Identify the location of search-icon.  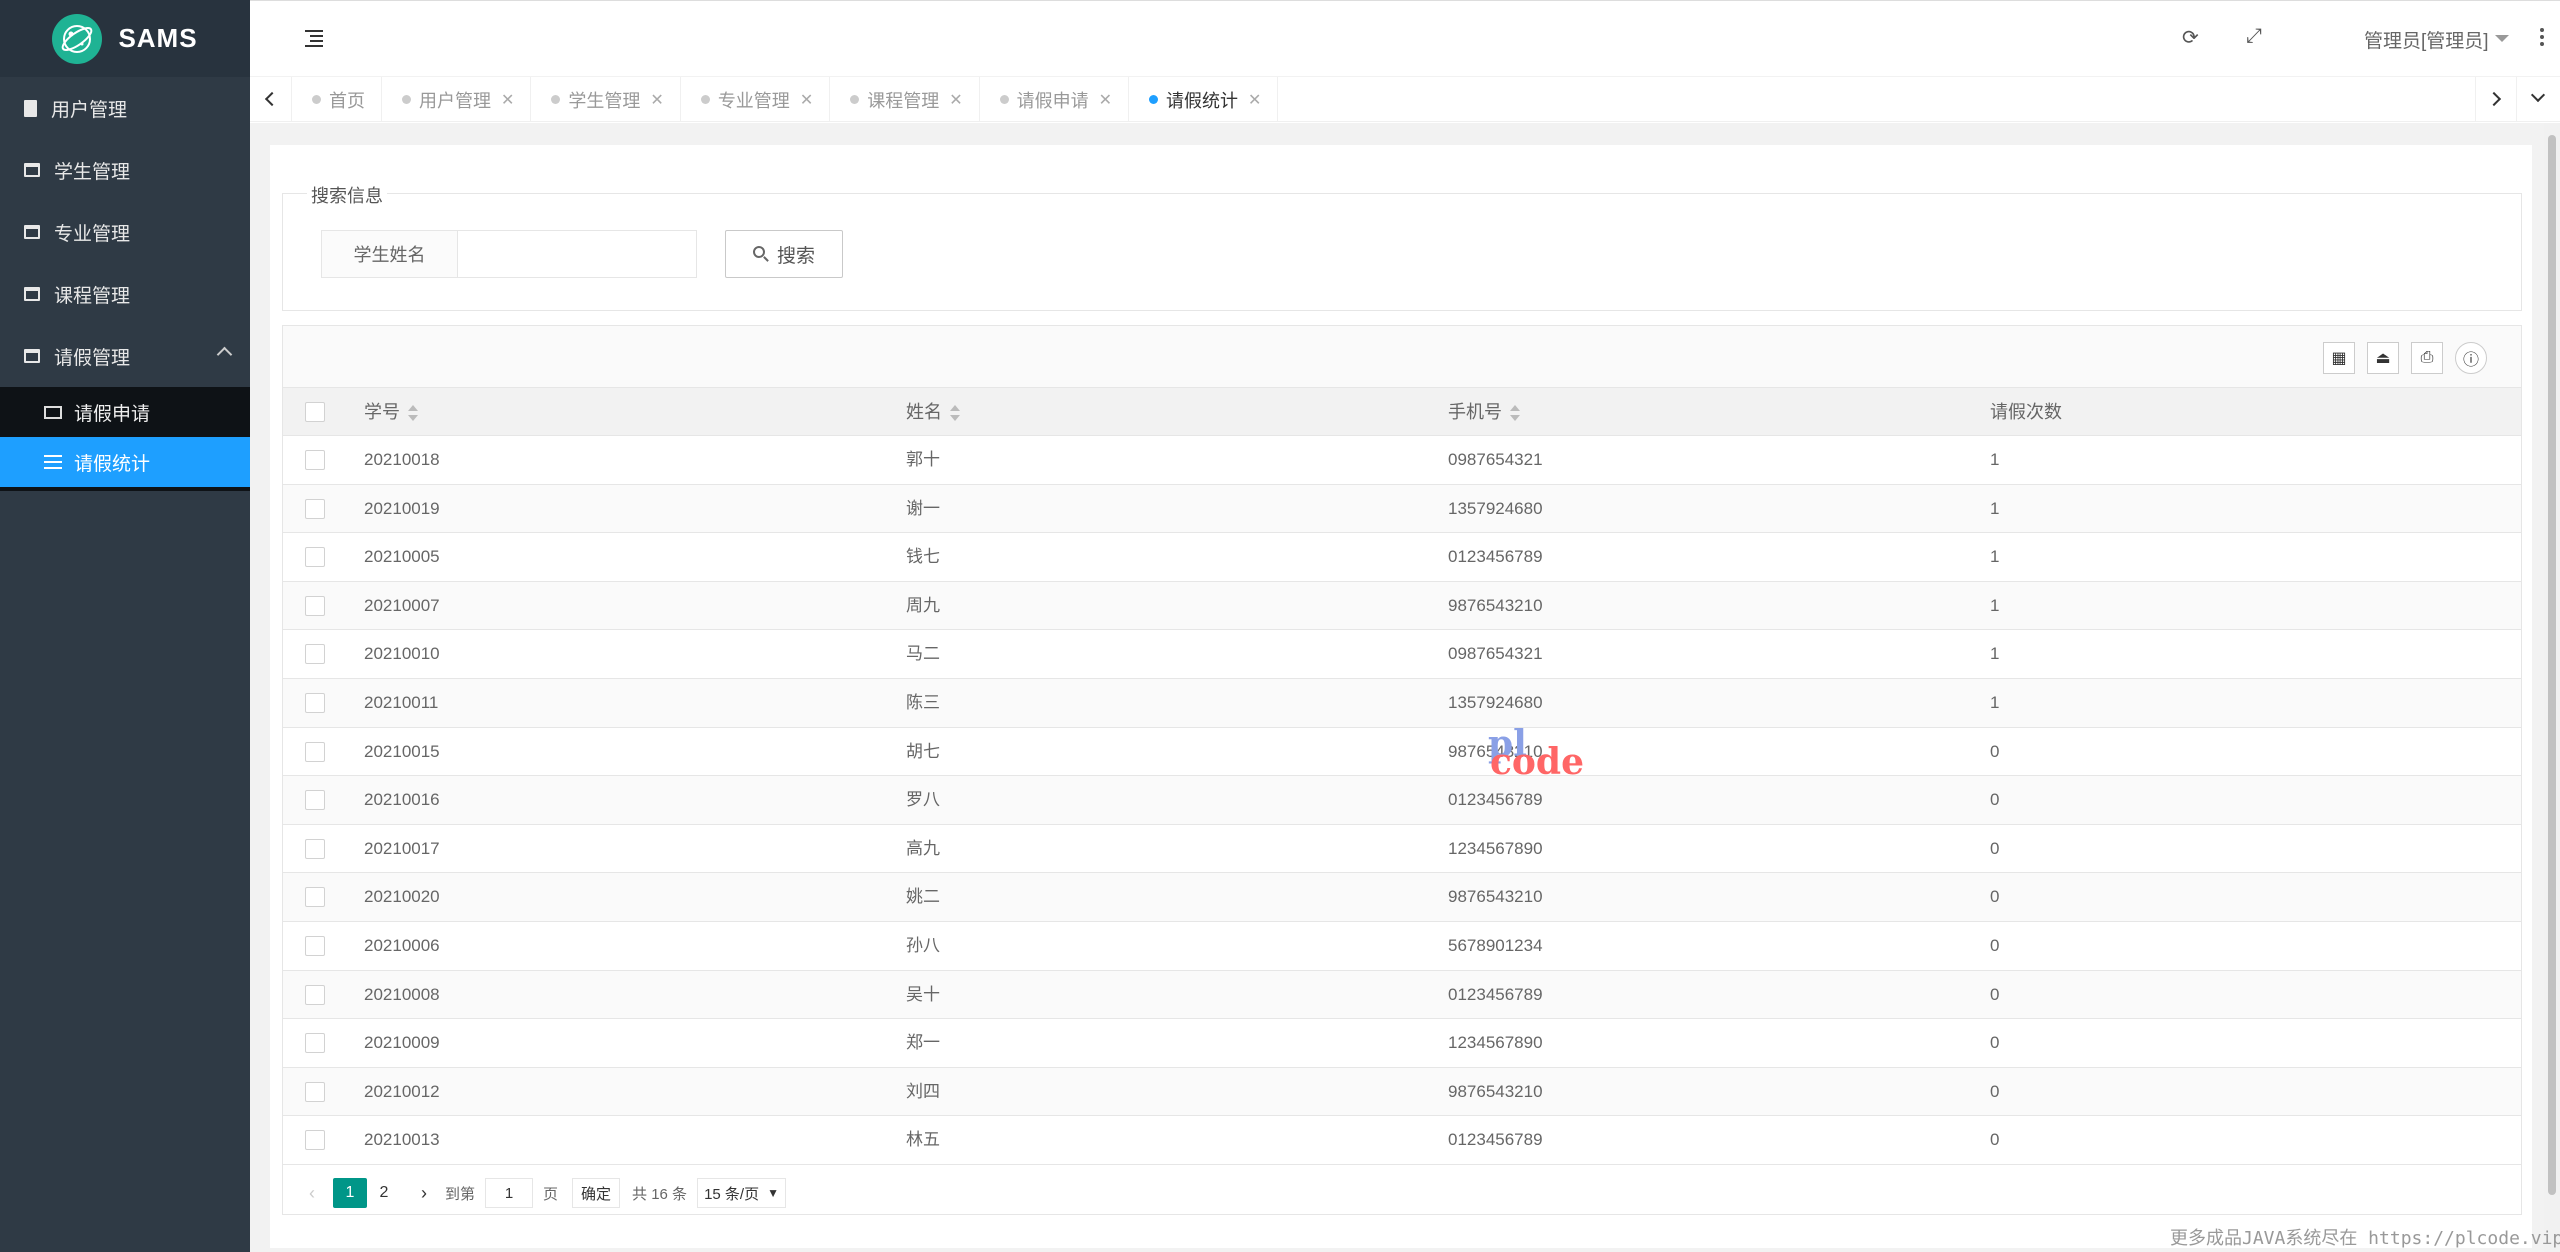
(760, 254).